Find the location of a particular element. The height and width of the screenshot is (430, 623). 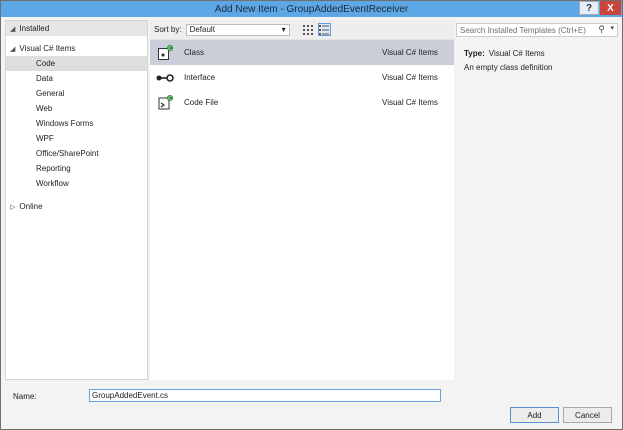

tree-item-code: Code is located at coordinates (76, 63).